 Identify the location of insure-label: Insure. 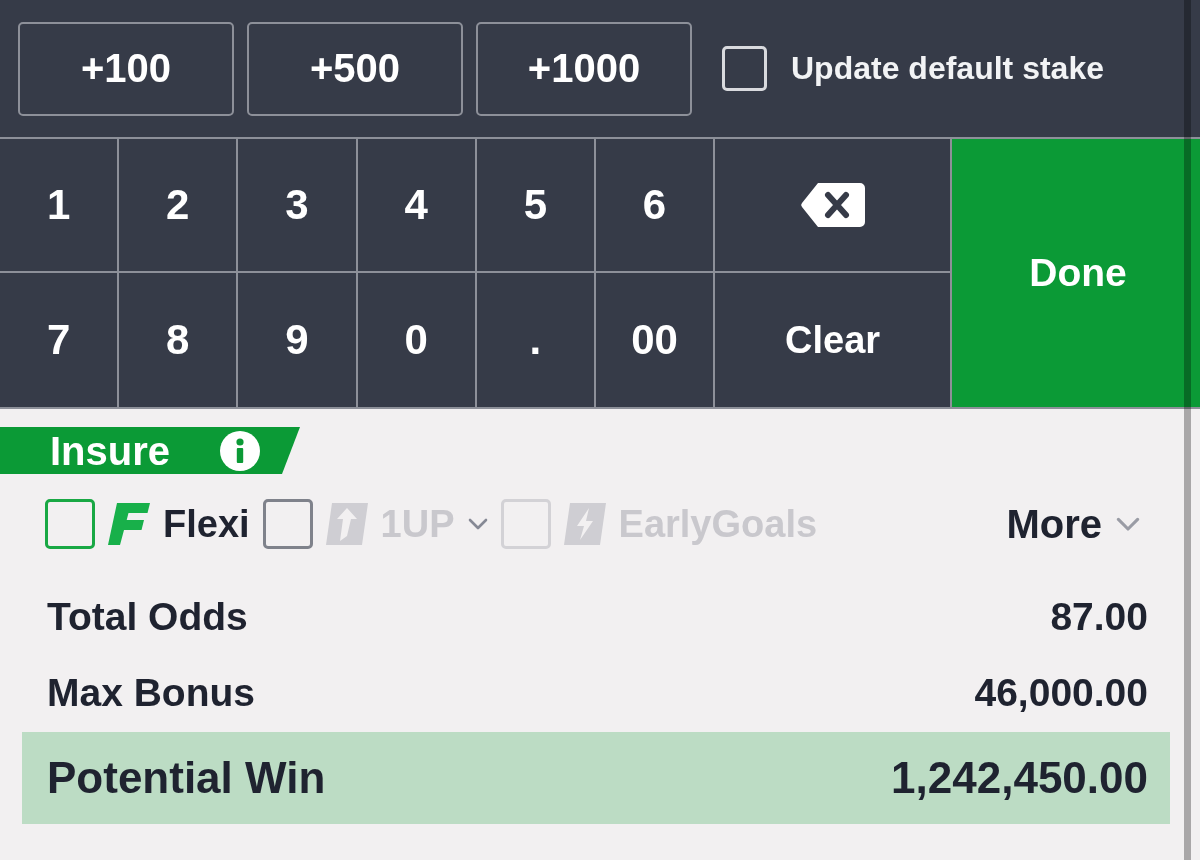
(110, 450).